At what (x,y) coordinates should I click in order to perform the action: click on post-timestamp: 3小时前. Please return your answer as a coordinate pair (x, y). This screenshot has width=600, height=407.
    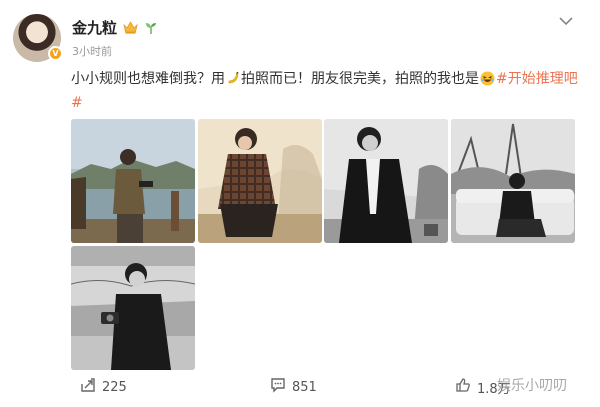
    Looking at the image, I should click on (92, 51).